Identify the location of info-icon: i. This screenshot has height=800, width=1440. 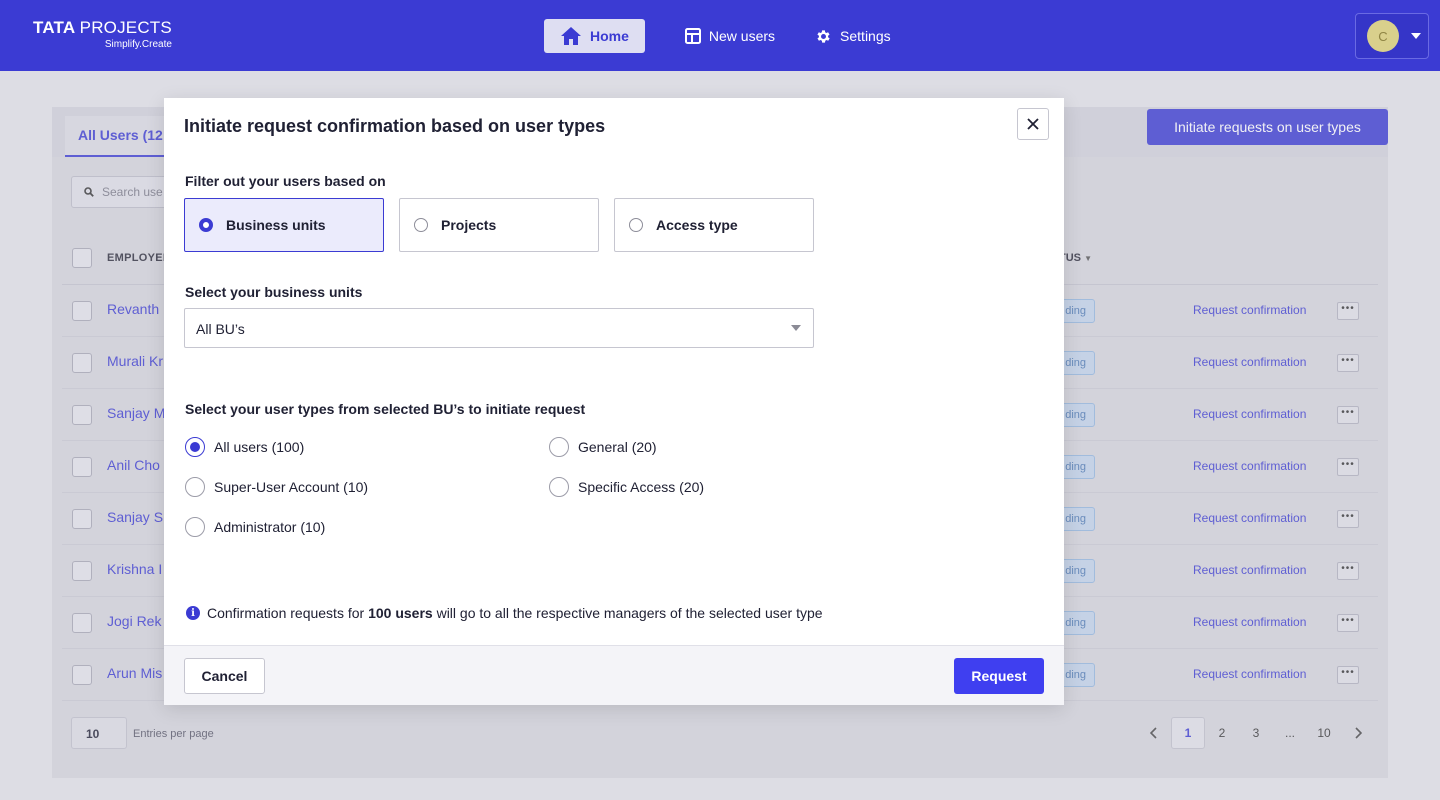
(193, 613).